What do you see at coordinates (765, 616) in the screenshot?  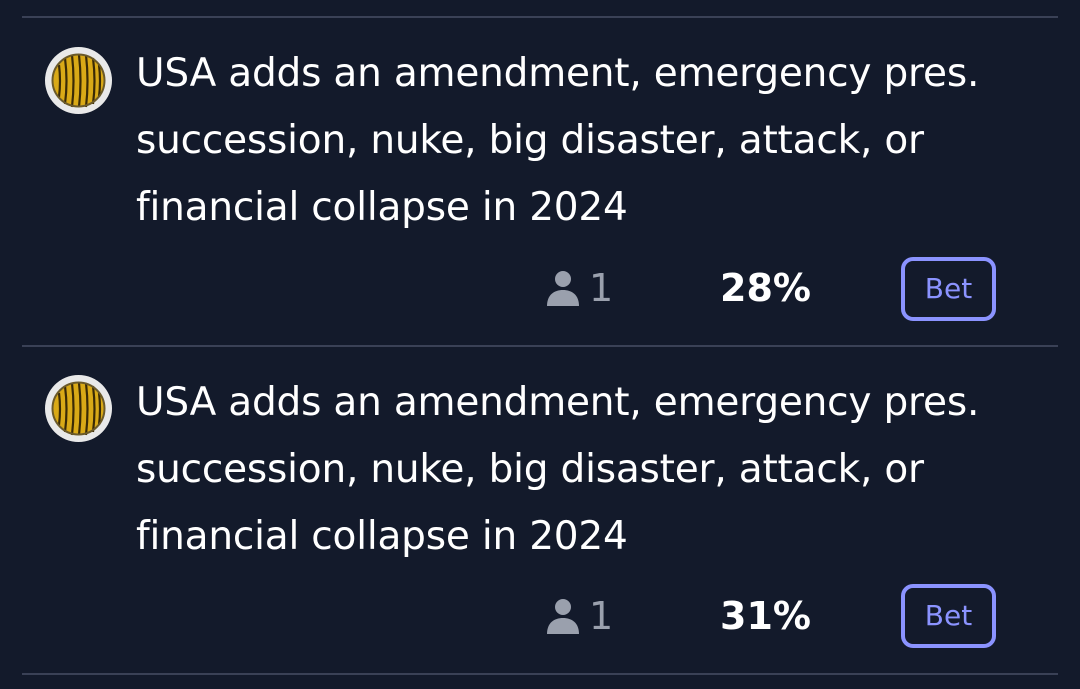 I see `probability-value: 31%` at bounding box center [765, 616].